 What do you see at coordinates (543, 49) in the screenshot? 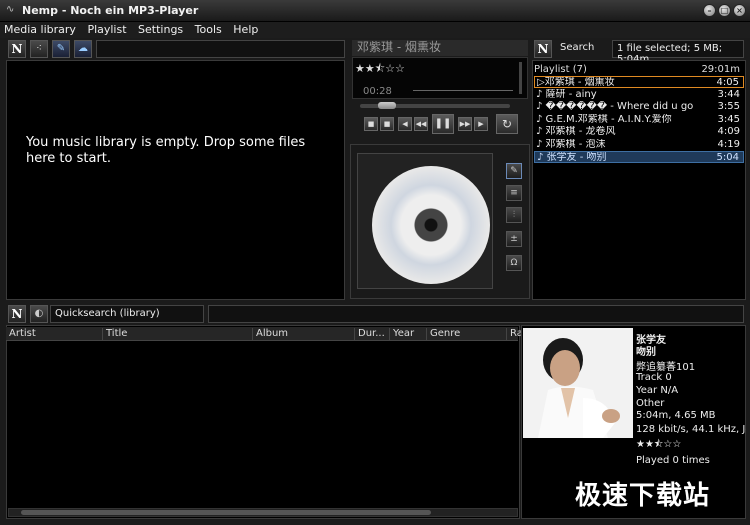
I see `playlist-menu-button: N` at bounding box center [543, 49].